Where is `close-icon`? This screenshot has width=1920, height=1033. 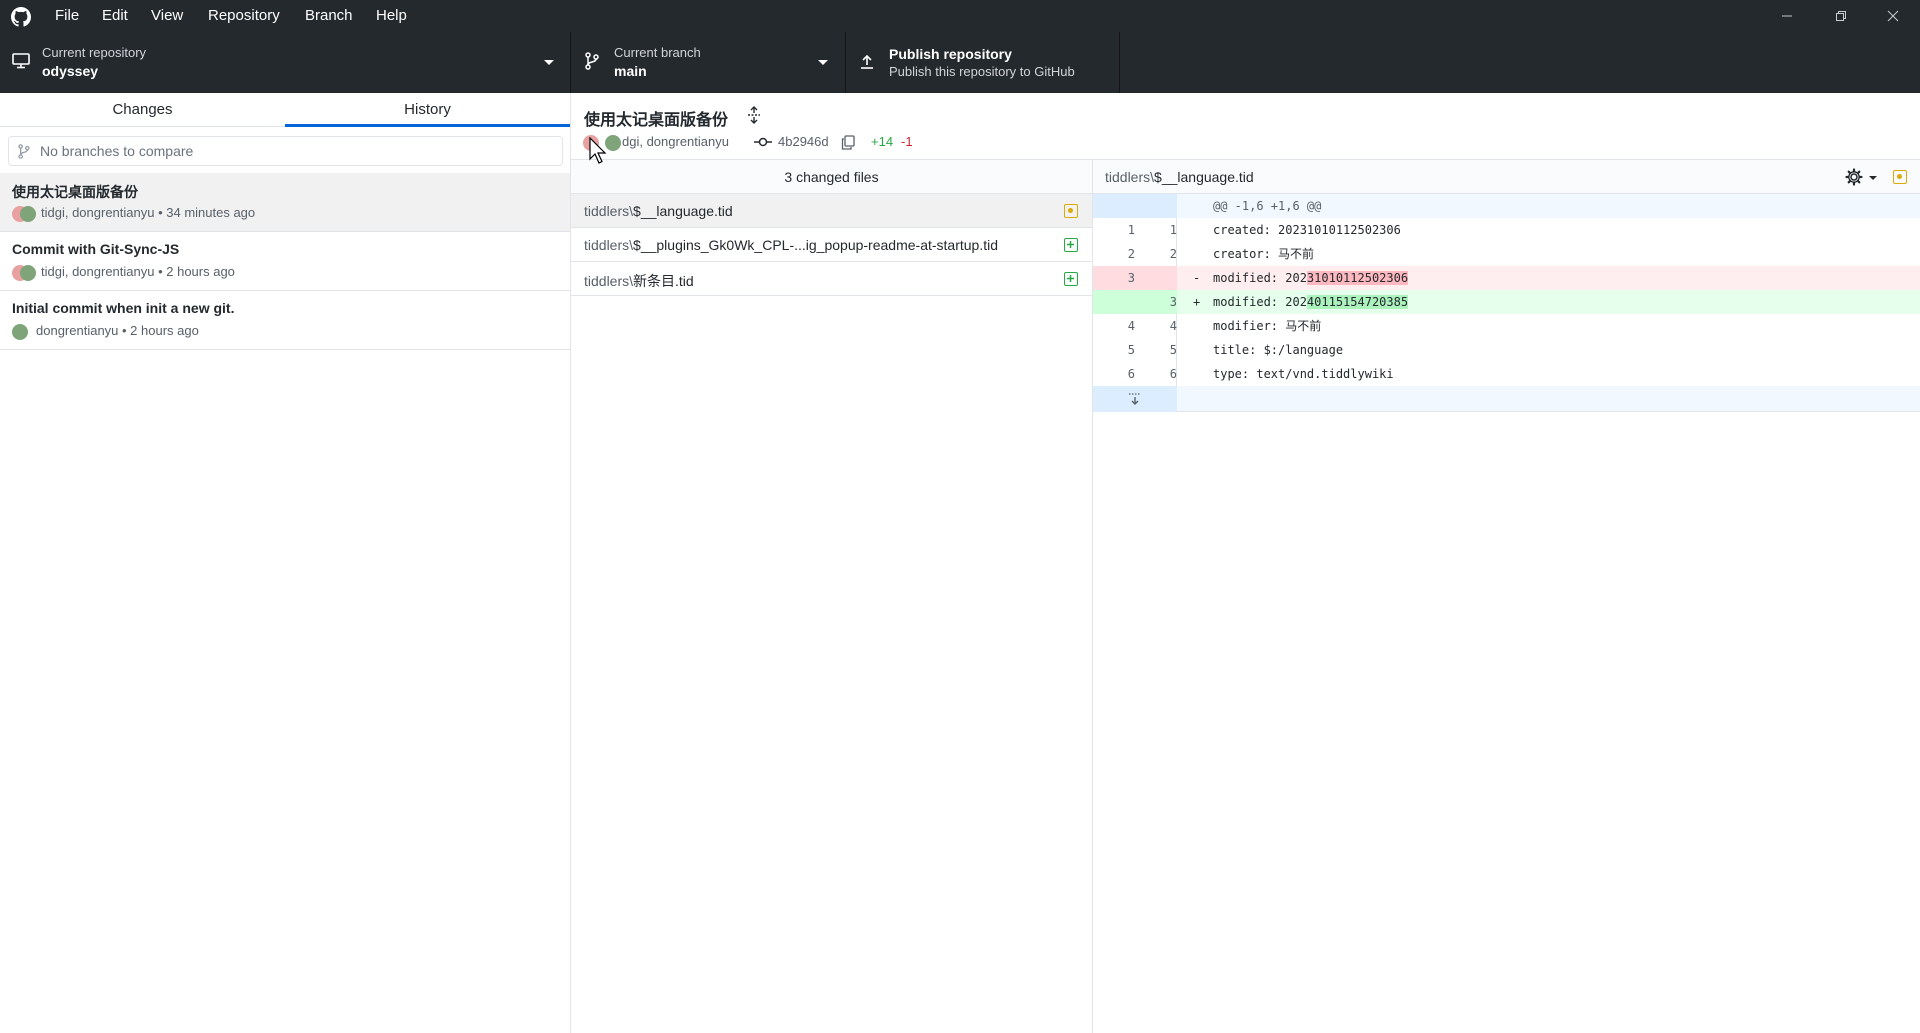 close-icon is located at coordinates (1893, 16).